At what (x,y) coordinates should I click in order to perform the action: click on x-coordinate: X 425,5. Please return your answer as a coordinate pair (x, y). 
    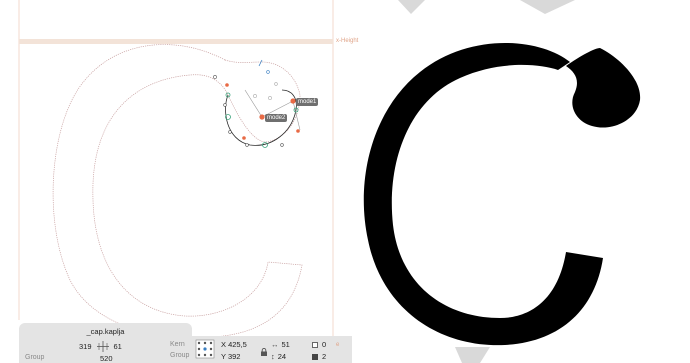
    Looking at the image, I should click on (234, 344).